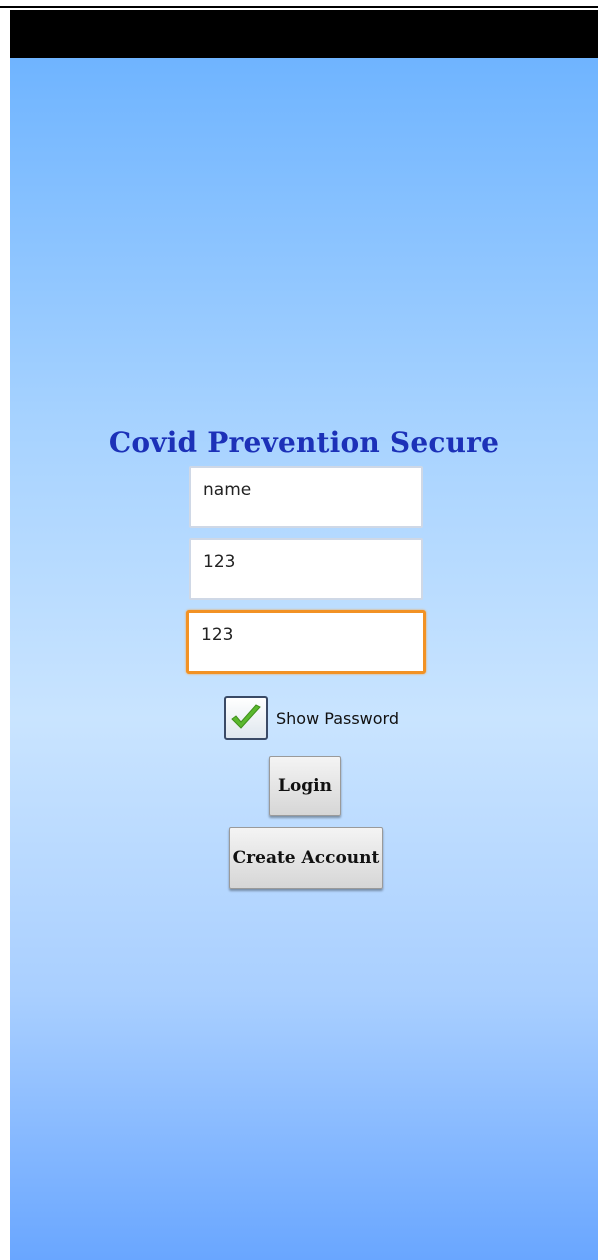 This screenshot has width=598, height=1260. Describe the element at coordinates (306, 569) in the screenshot. I see `password-field: 123` at that location.